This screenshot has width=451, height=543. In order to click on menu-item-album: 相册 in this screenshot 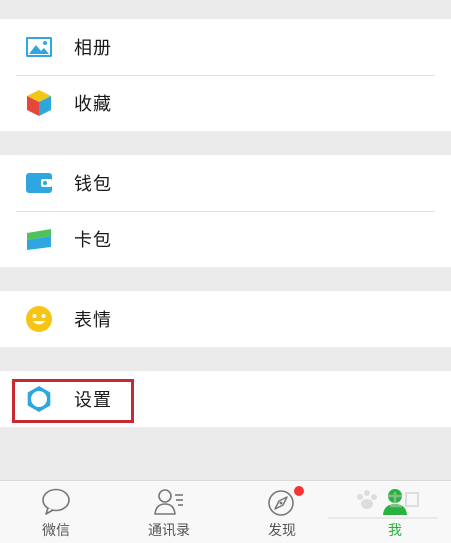, I will do `click(225, 47)`.